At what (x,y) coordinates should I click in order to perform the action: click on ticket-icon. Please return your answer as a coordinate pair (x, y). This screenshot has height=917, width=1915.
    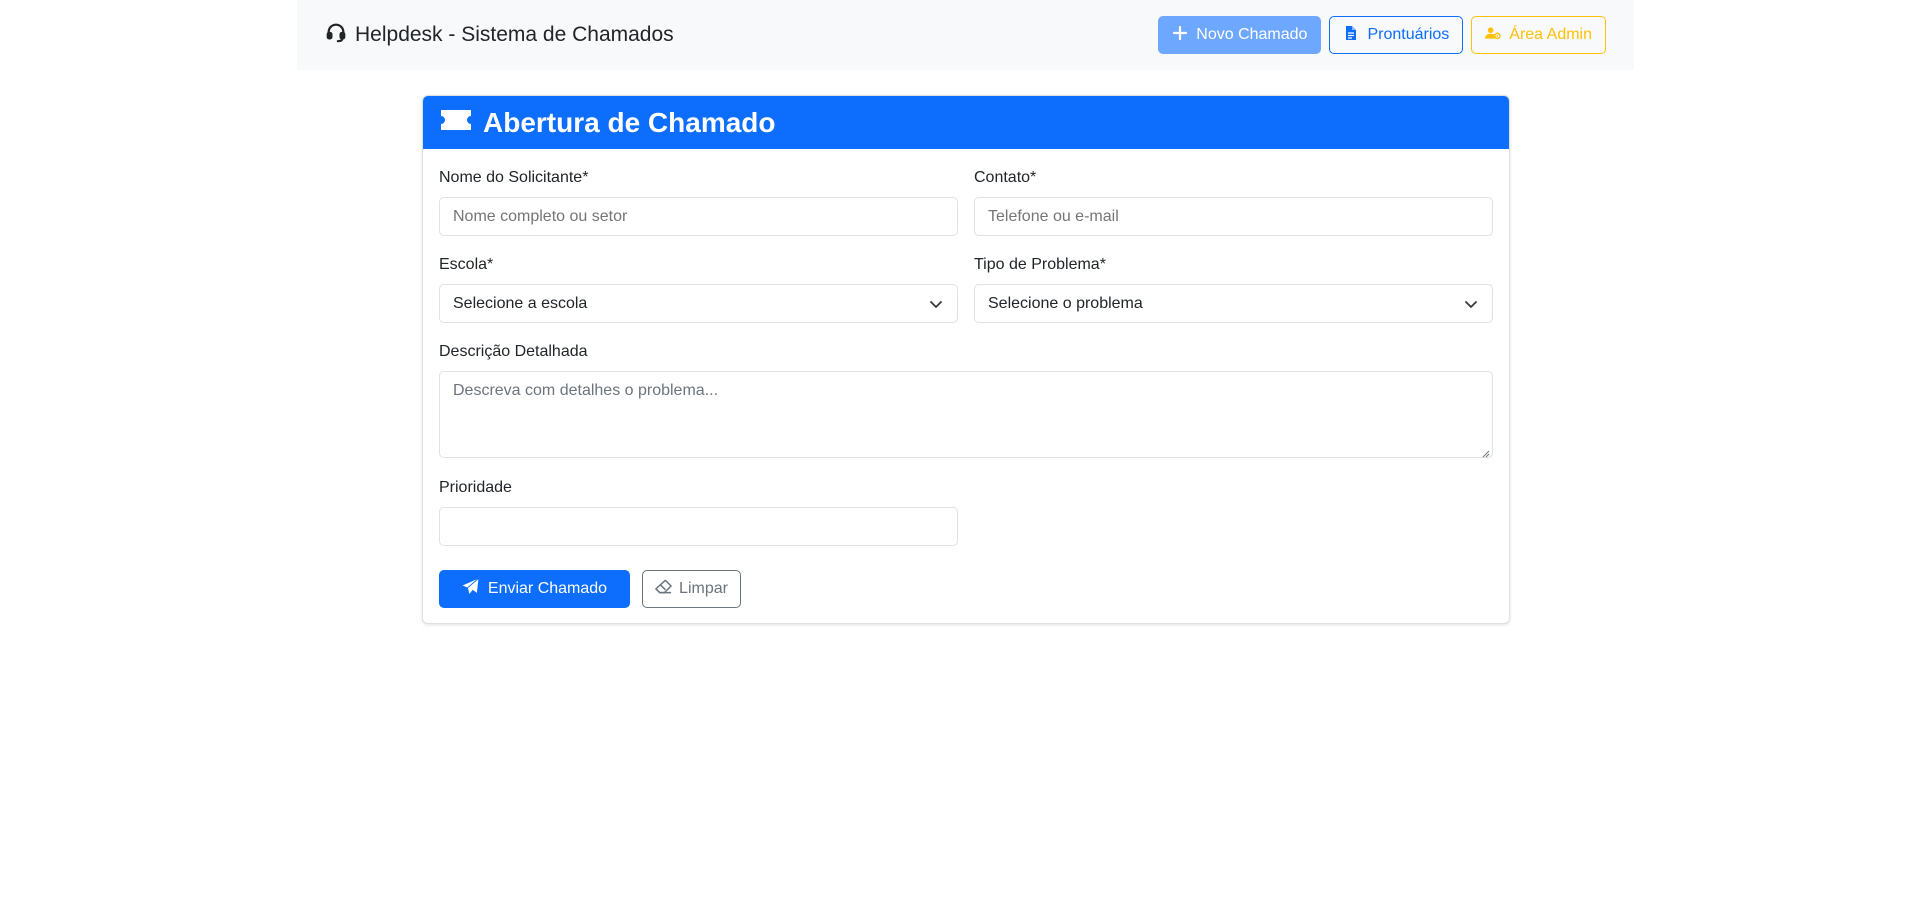
    Looking at the image, I should click on (456, 123).